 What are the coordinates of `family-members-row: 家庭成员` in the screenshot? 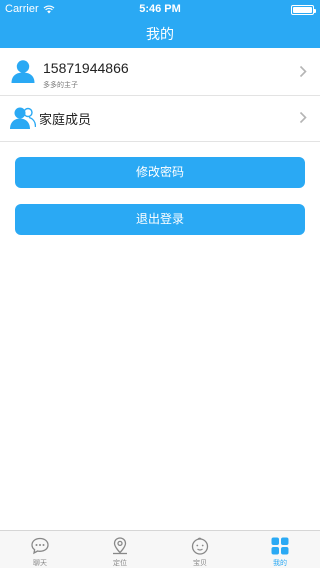 It's located at (160, 119).